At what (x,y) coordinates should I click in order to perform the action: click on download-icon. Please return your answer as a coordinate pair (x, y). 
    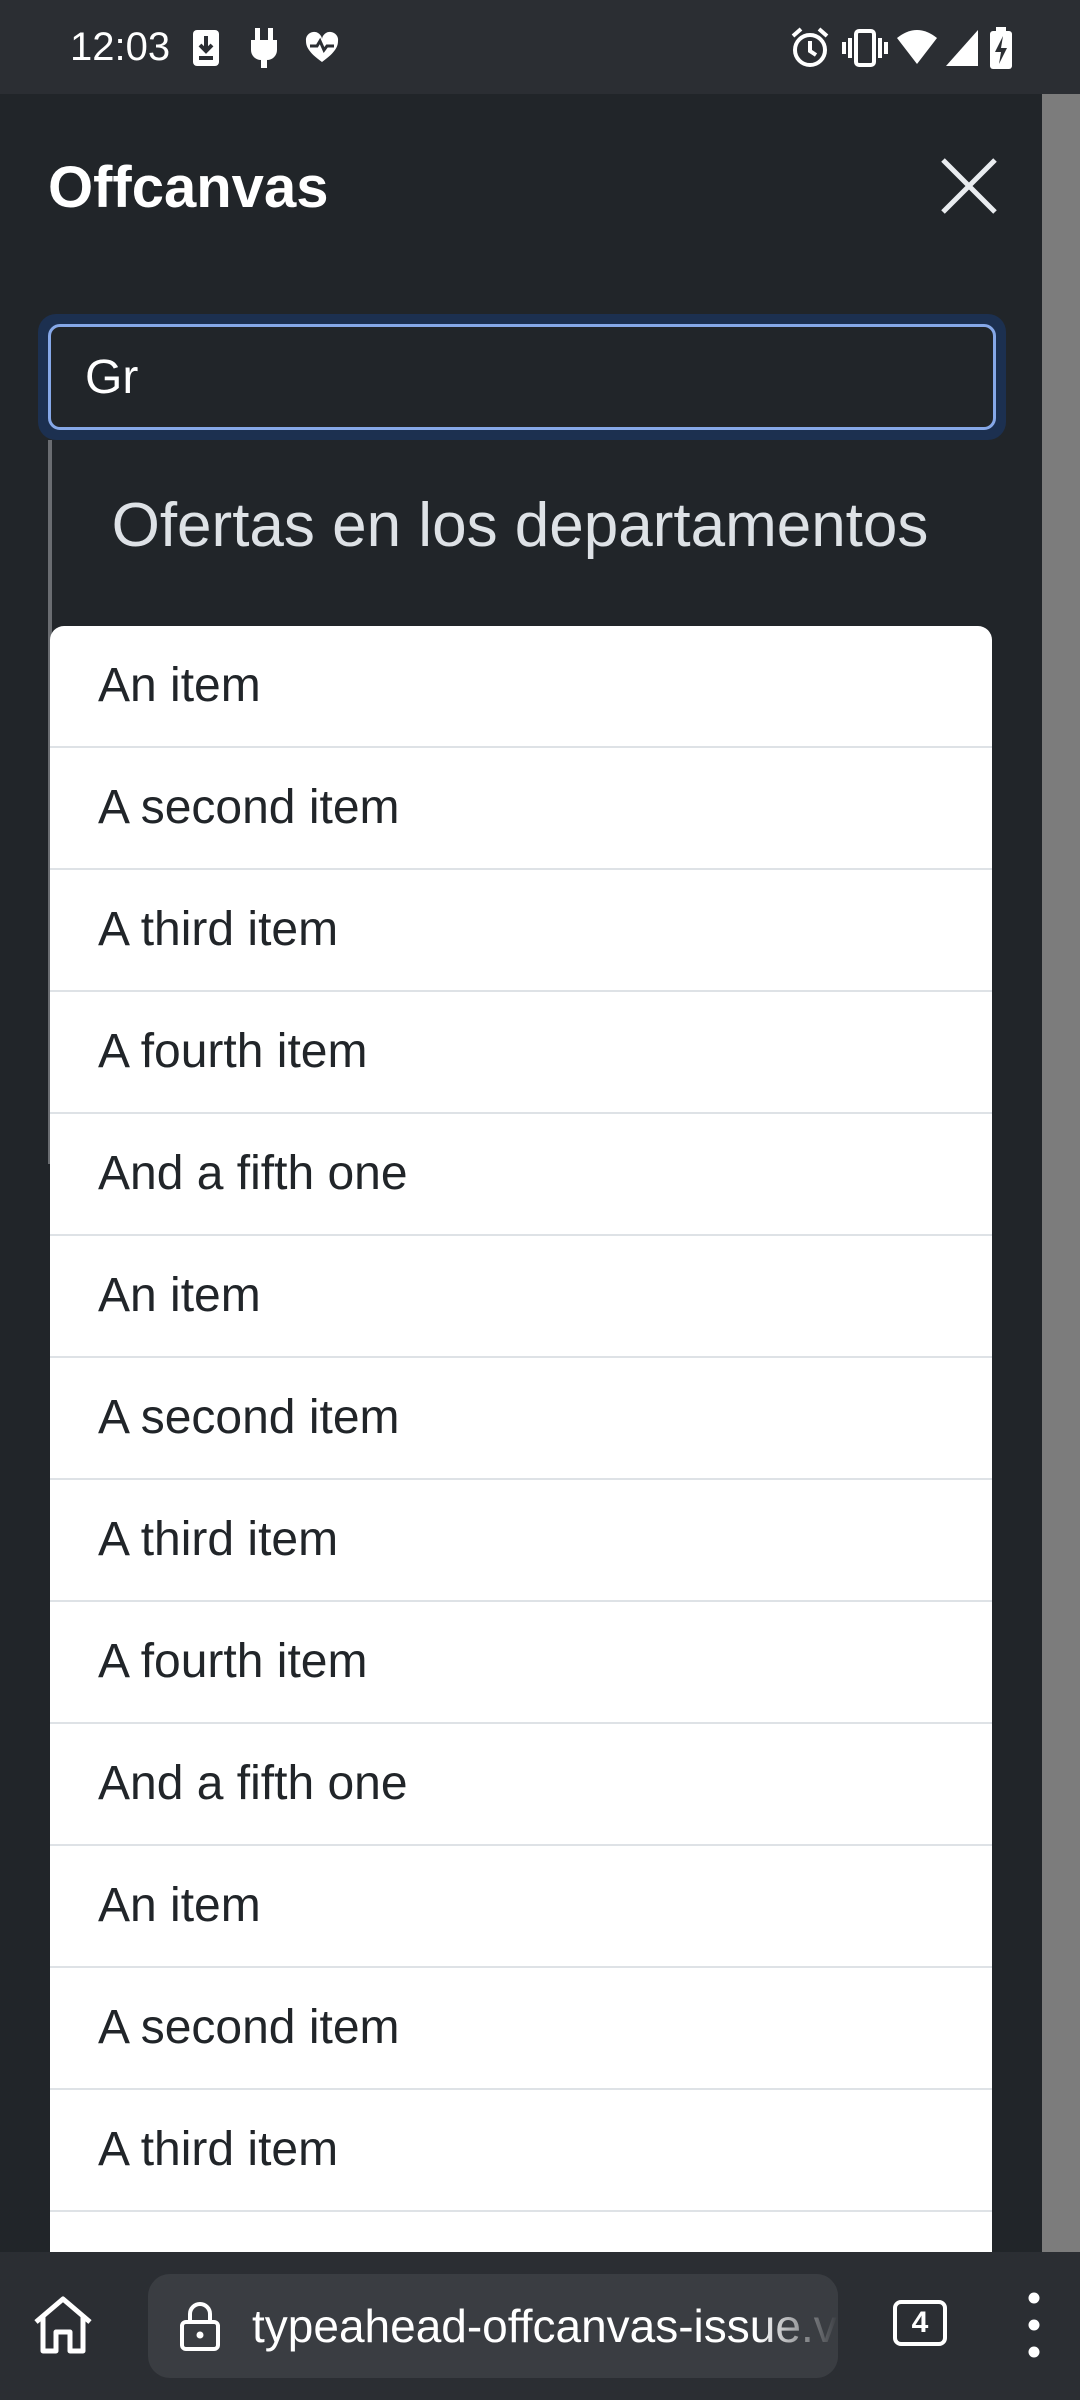
    Looking at the image, I should click on (206, 48).